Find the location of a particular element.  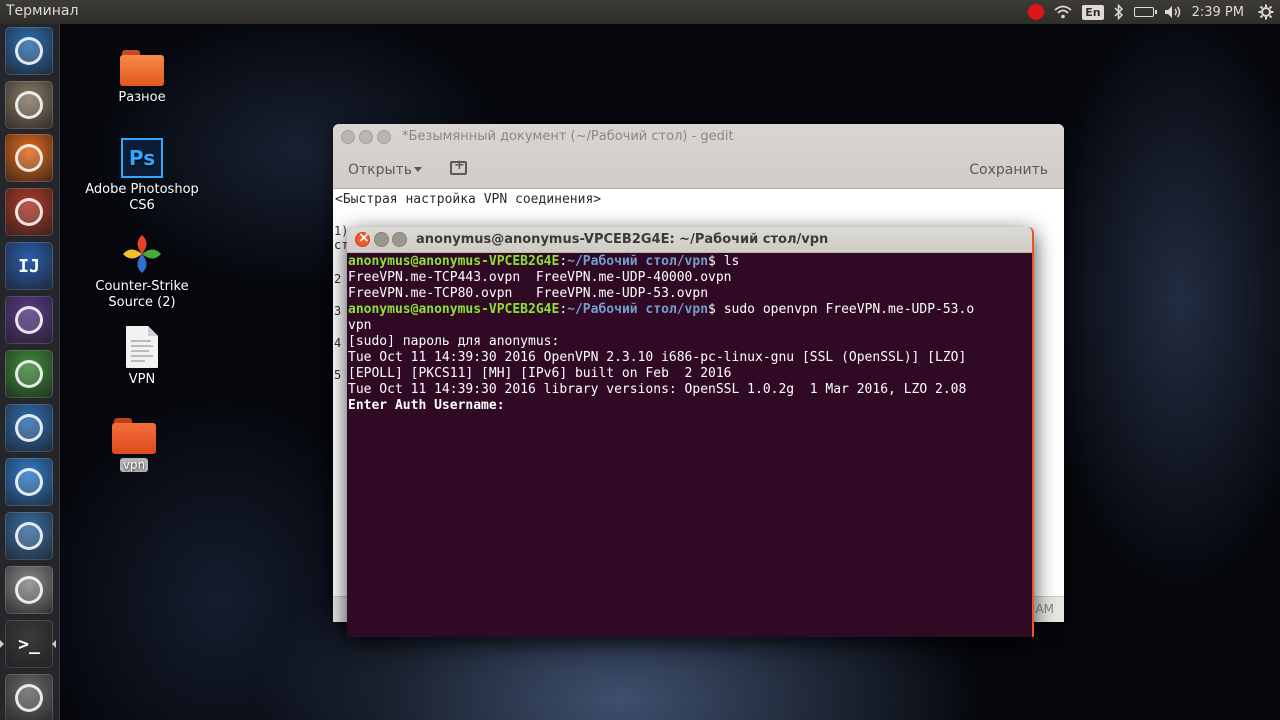

gedit-save-button: Сохранить is located at coordinates (1008, 170).